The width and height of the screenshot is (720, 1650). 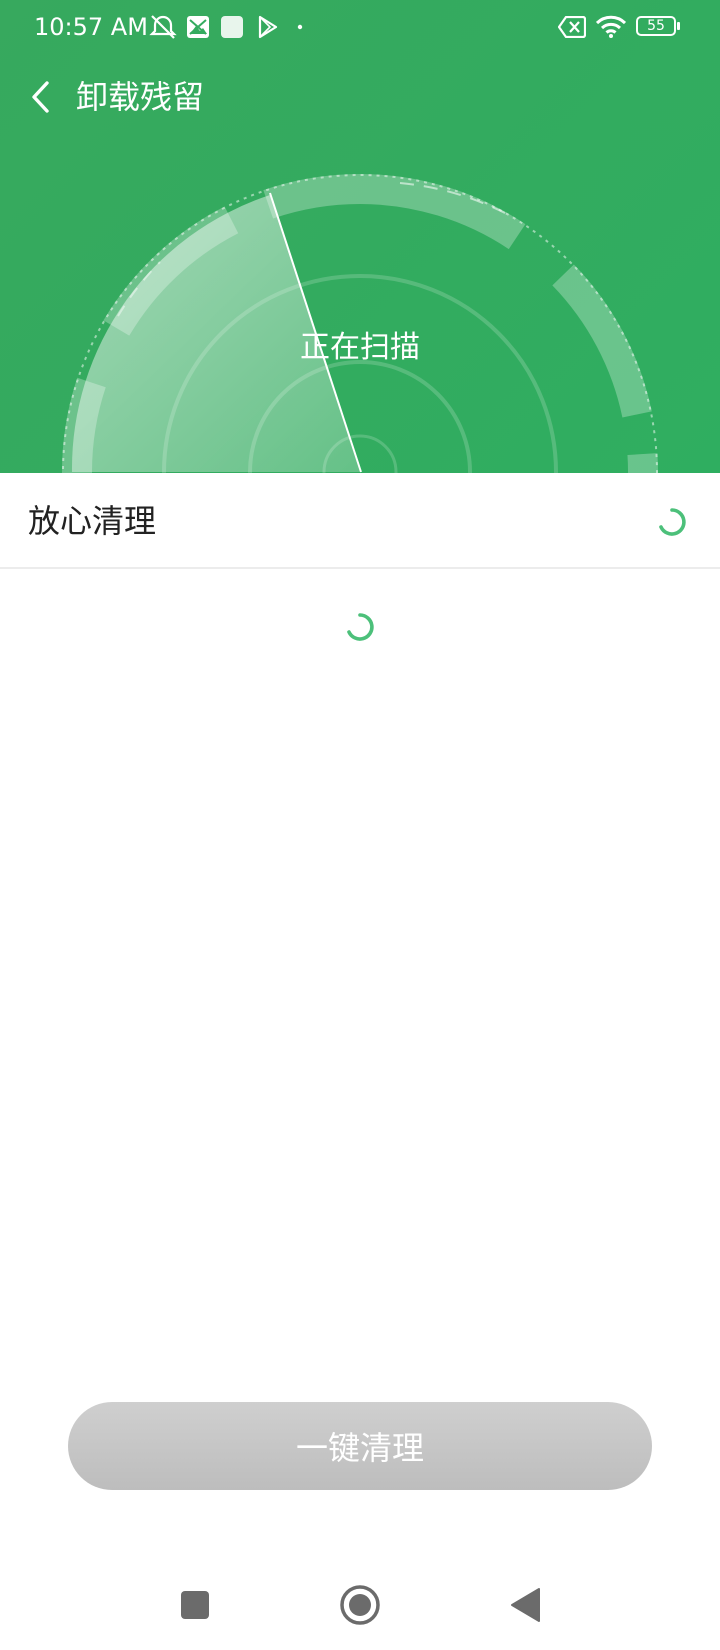 I want to click on loading-spinner-icon, so click(x=672, y=522).